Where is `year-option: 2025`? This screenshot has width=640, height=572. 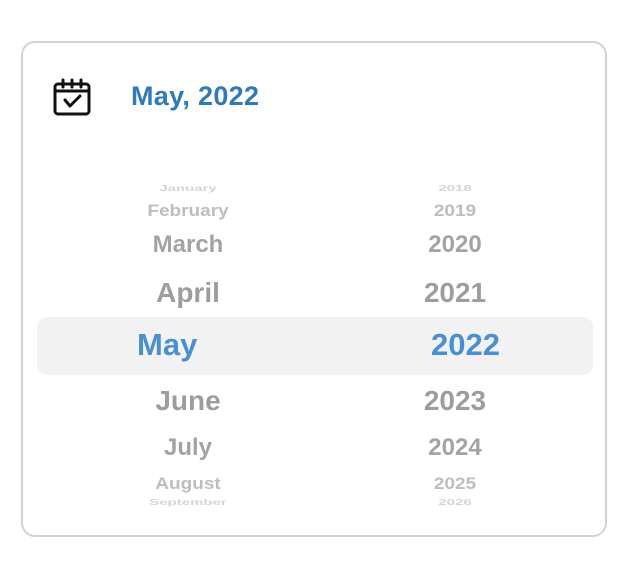 year-option: 2025 is located at coordinates (455, 484).